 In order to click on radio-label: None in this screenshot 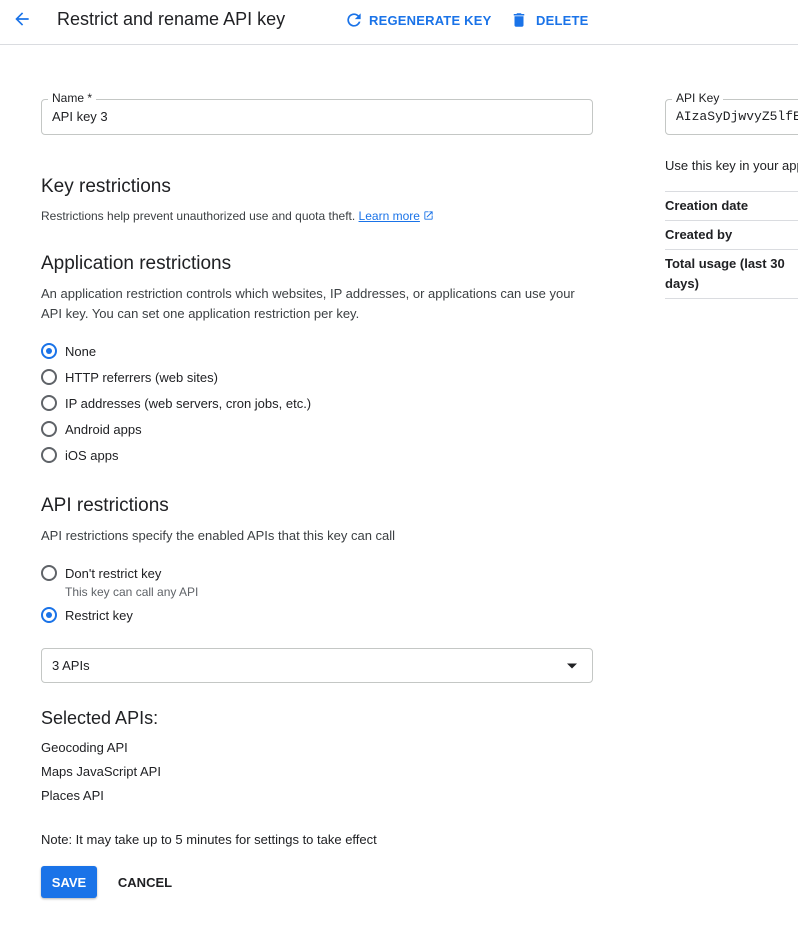, I will do `click(81, 351)`.